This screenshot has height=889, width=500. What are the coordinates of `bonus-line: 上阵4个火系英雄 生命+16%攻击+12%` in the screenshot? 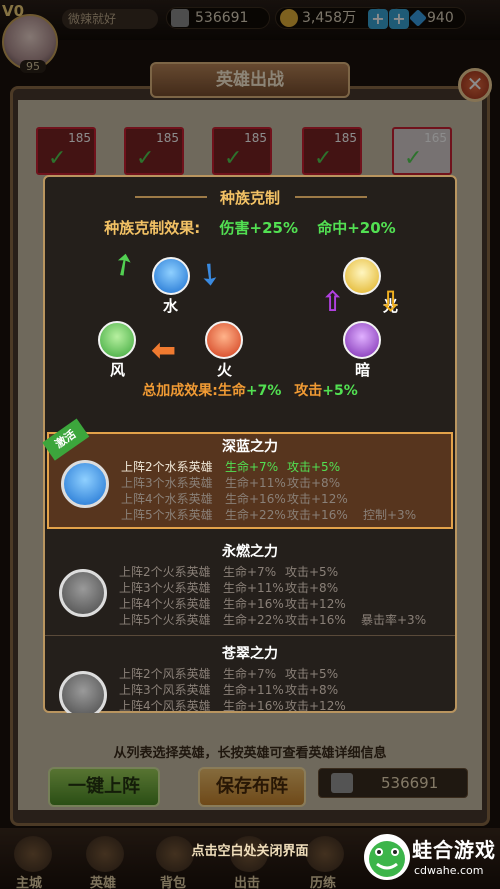 It's located at (232, 604).